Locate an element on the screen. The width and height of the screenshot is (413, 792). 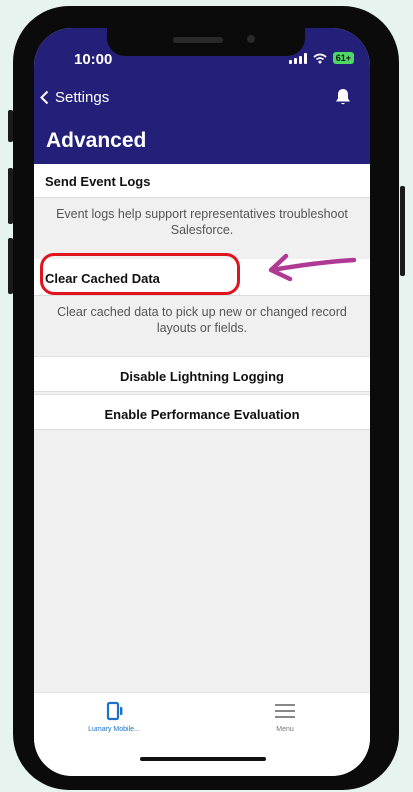
notch is located at coordinates (206, 42).